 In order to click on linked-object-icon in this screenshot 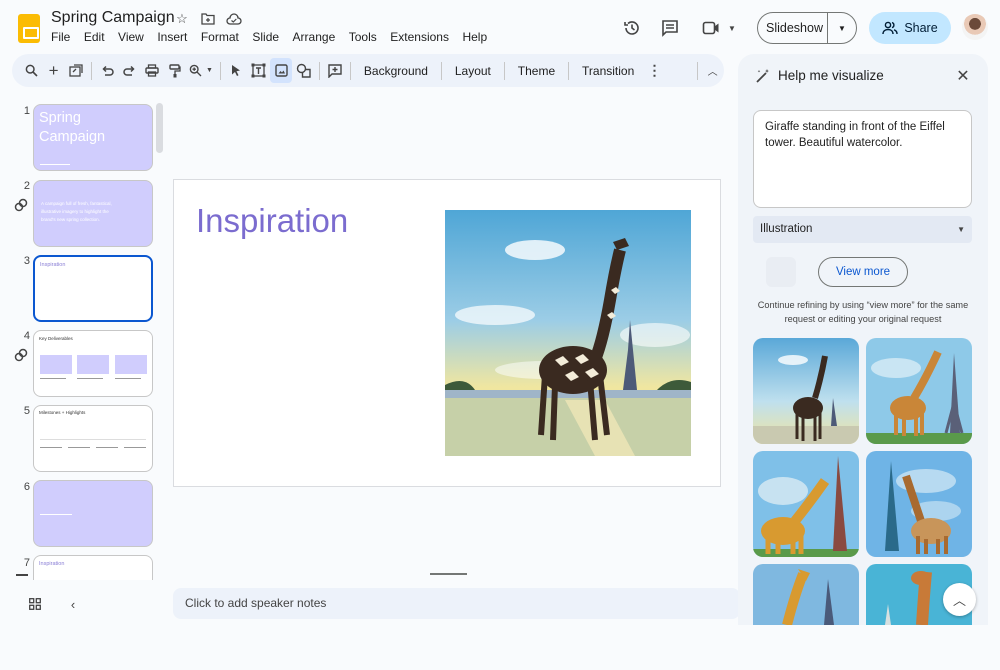, I will do `click(21, 206)`.